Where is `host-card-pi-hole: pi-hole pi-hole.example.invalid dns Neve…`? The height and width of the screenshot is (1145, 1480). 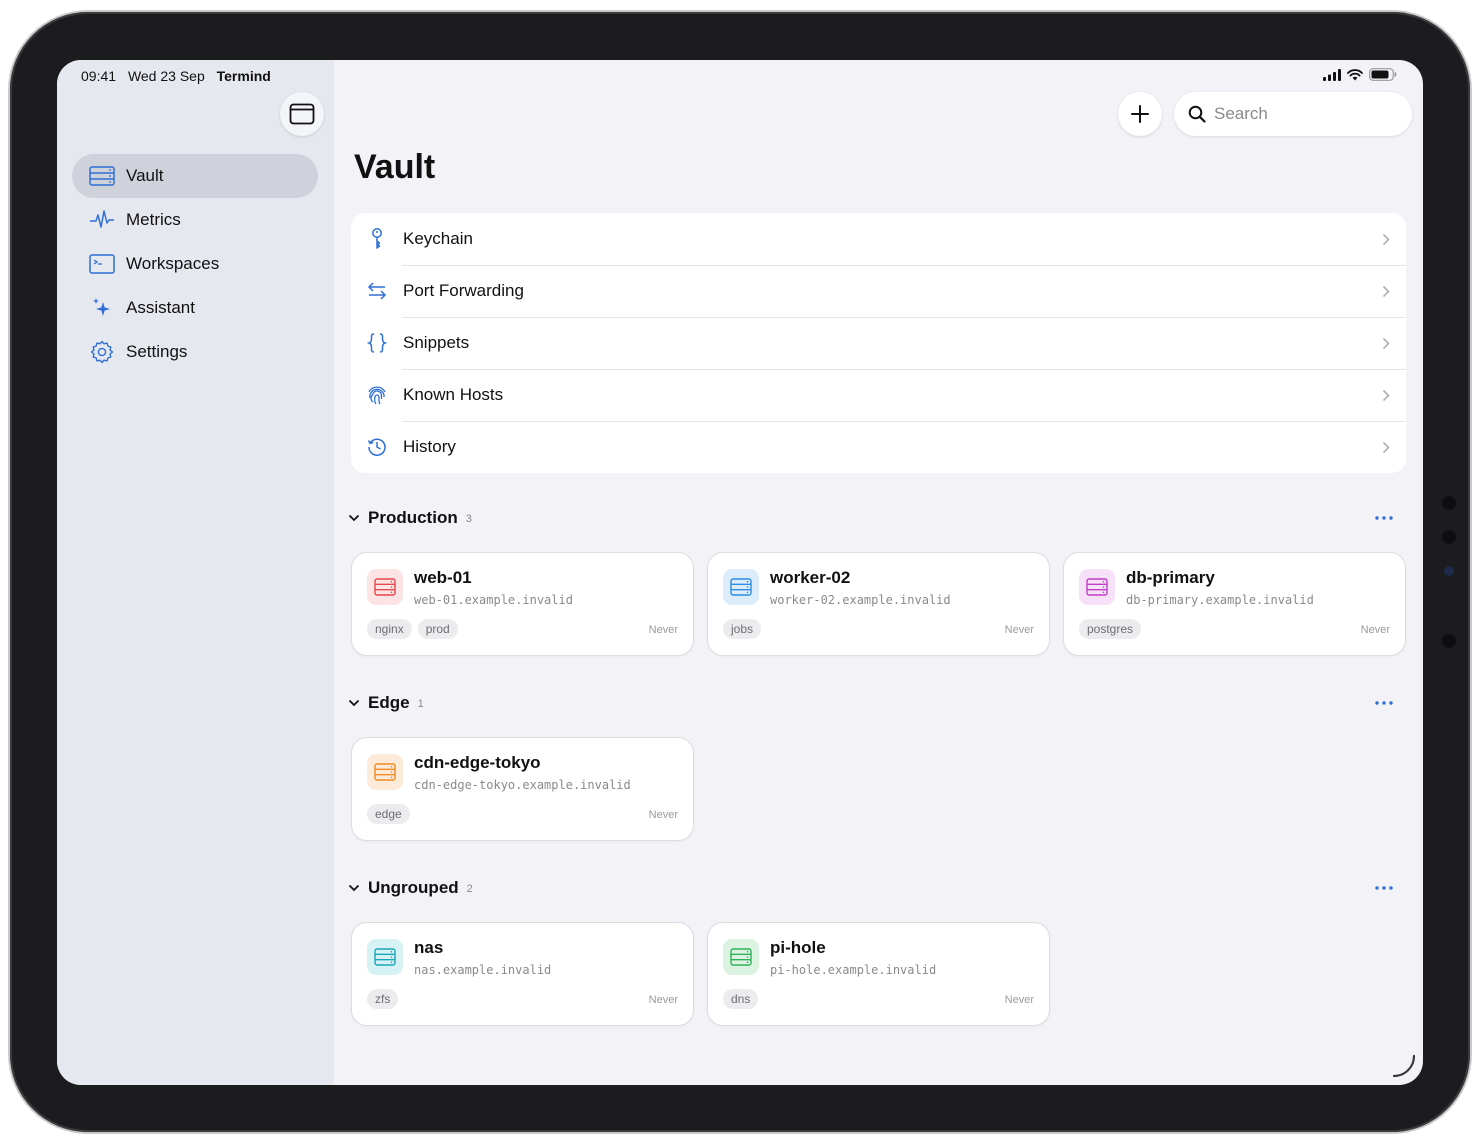 host-card-pi-hole: pi-hole pi-hole.example.invalid dns Neve… is located at coordinates (878, 974).